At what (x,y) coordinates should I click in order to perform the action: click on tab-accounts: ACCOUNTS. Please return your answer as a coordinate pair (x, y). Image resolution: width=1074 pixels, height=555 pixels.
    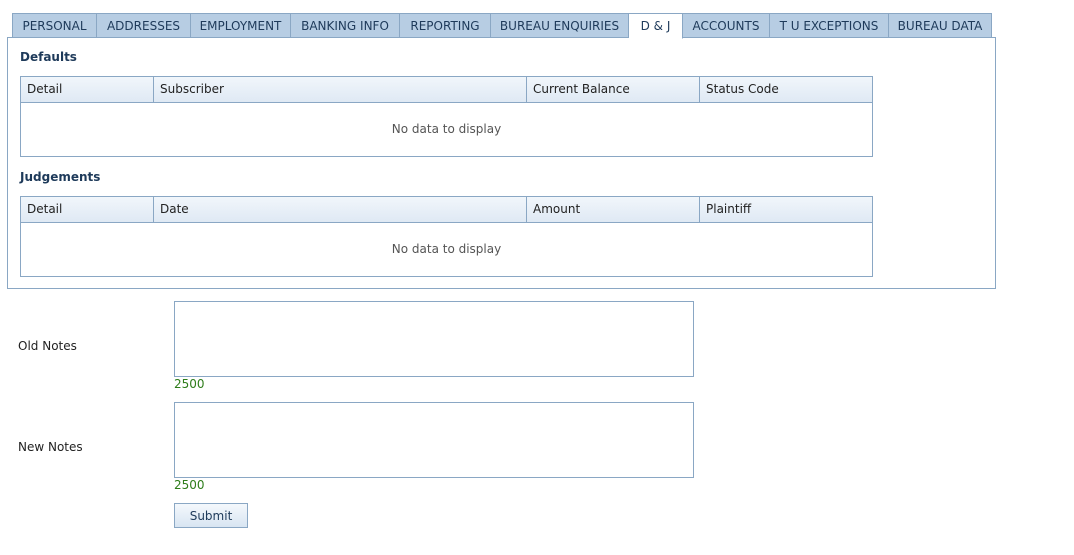
    Looking at the image, I should click on (726, 25).